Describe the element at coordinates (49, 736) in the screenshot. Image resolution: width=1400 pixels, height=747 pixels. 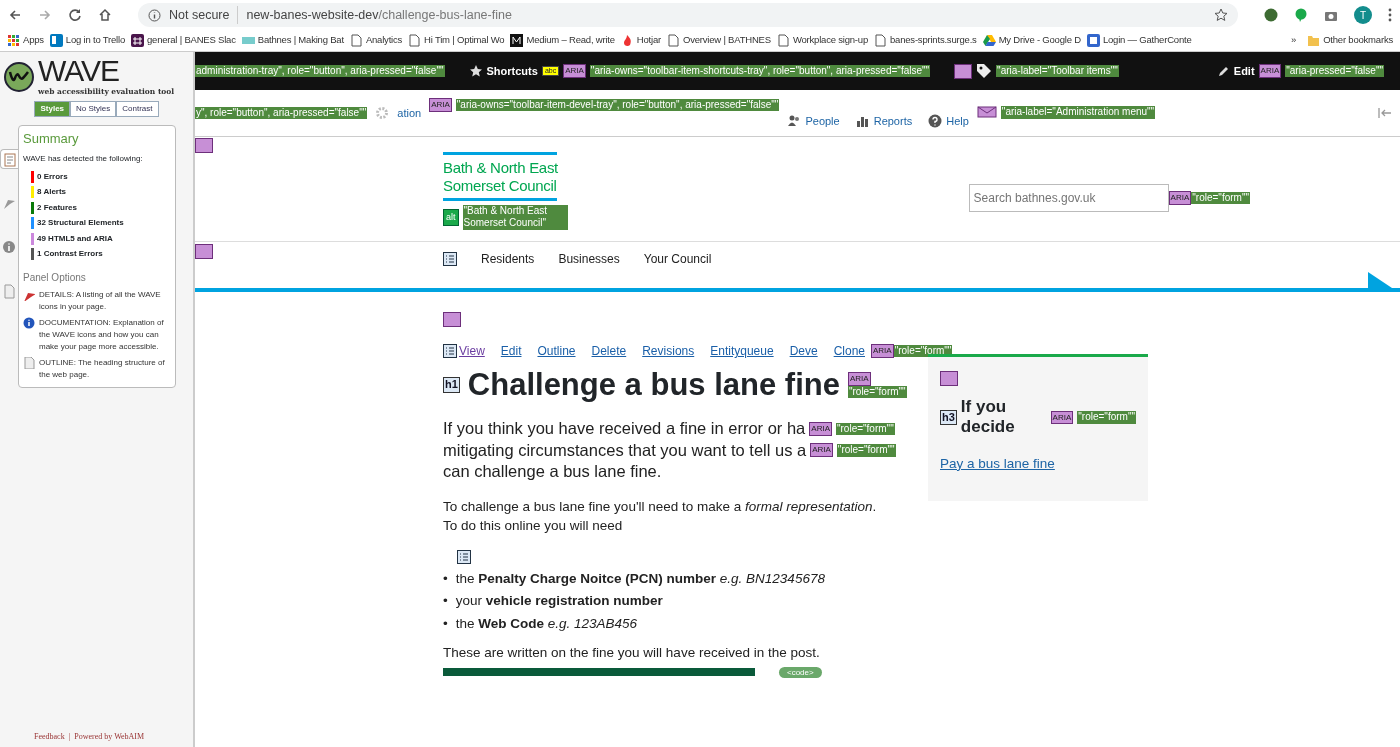
I see `feedback-link: Feedback` at that location.